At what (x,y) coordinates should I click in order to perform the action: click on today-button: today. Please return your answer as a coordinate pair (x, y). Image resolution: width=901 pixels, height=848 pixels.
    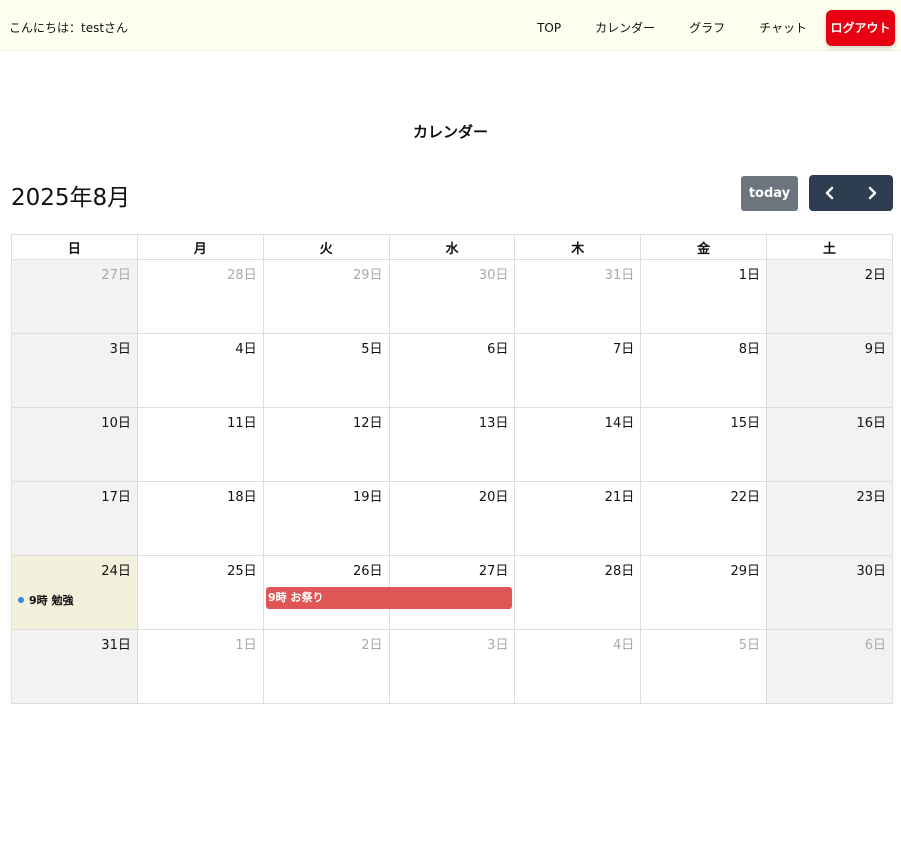
    Looking at the image, I should click on (769, 193).